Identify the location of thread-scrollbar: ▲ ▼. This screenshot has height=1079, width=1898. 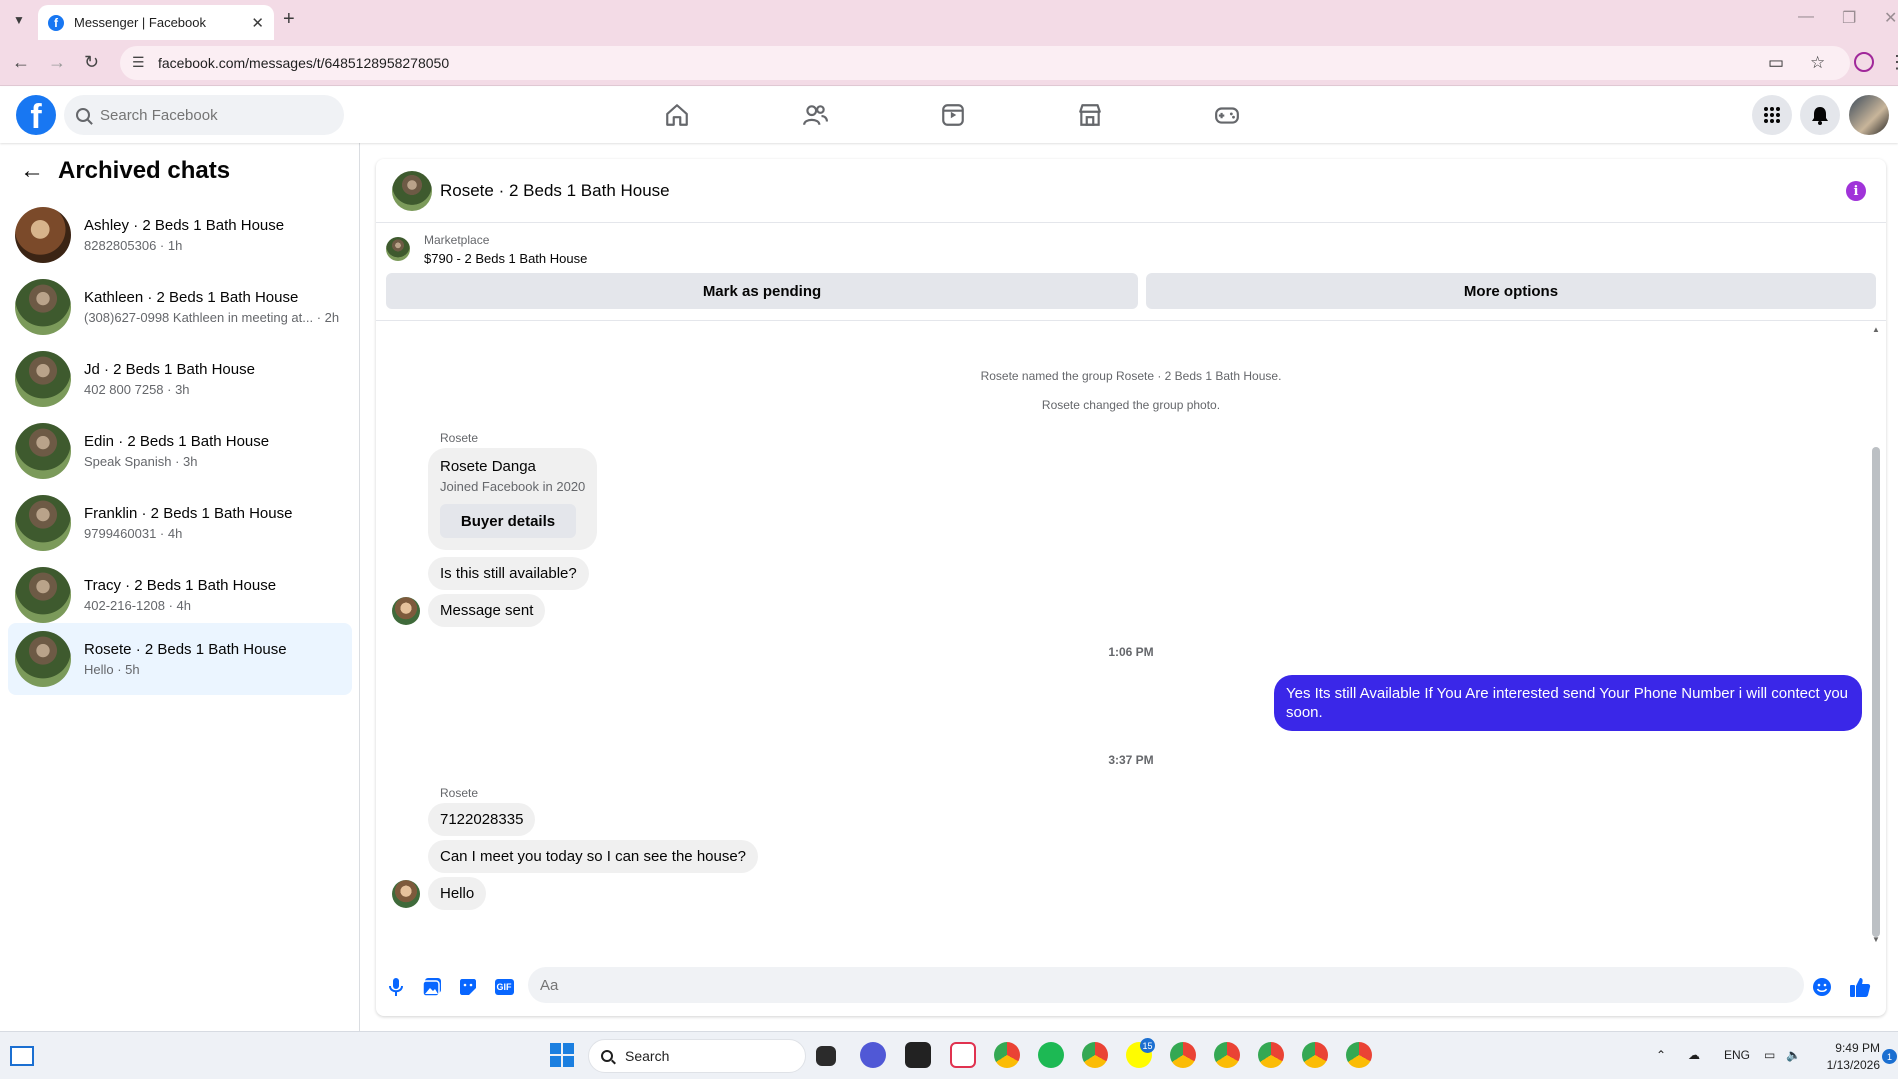
(1876, 635).